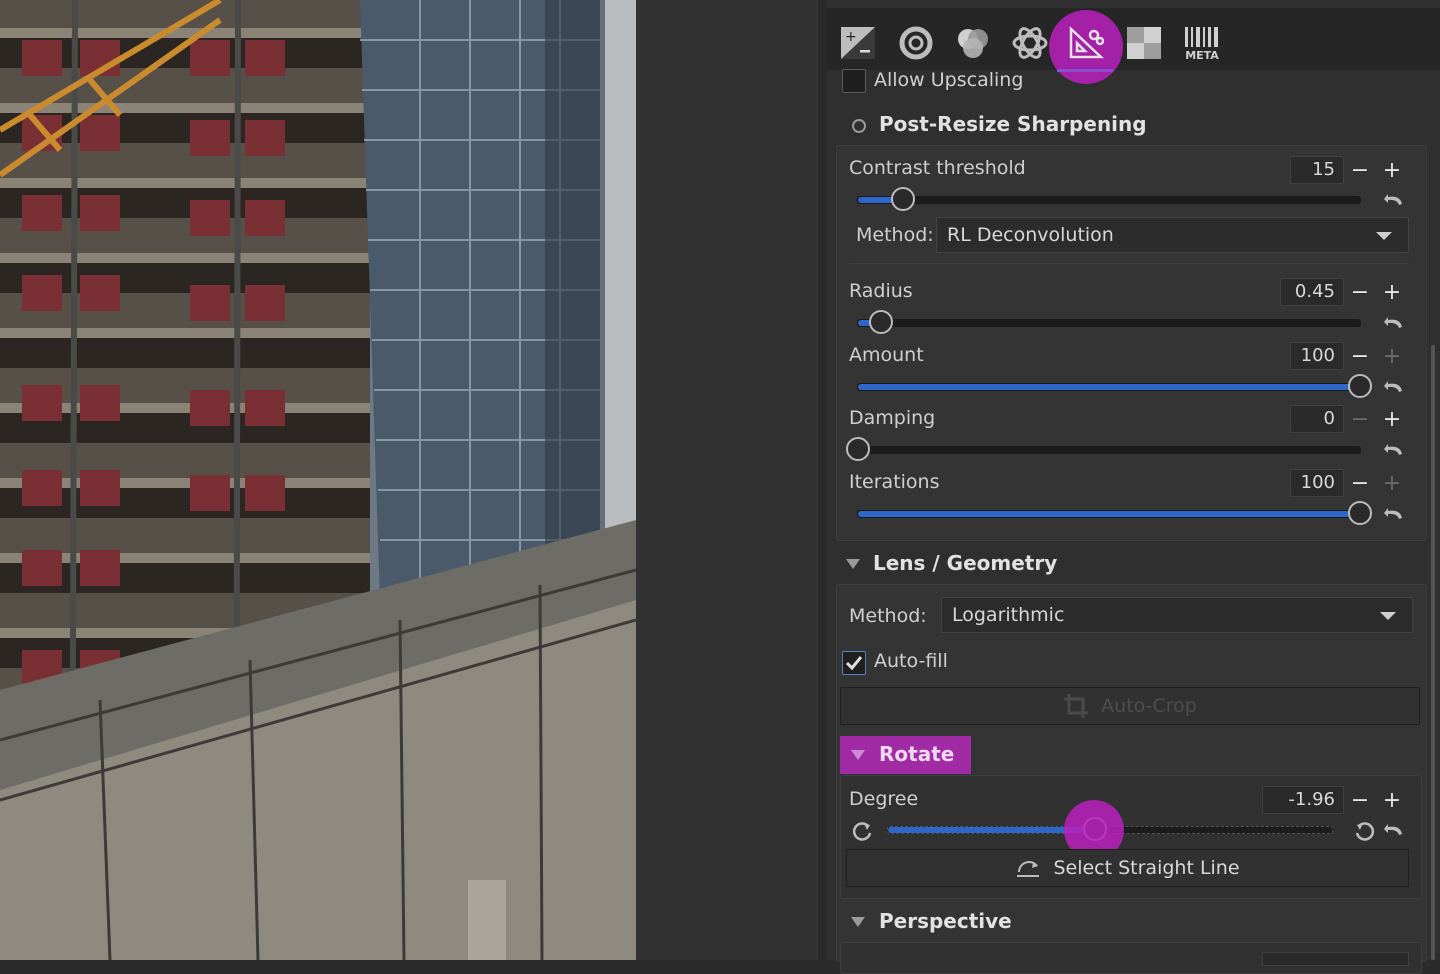  Describe the element at coordinates (937, 168) in the screenshot. I see `contrast-threshold-label: Contrast threshold` at that location.